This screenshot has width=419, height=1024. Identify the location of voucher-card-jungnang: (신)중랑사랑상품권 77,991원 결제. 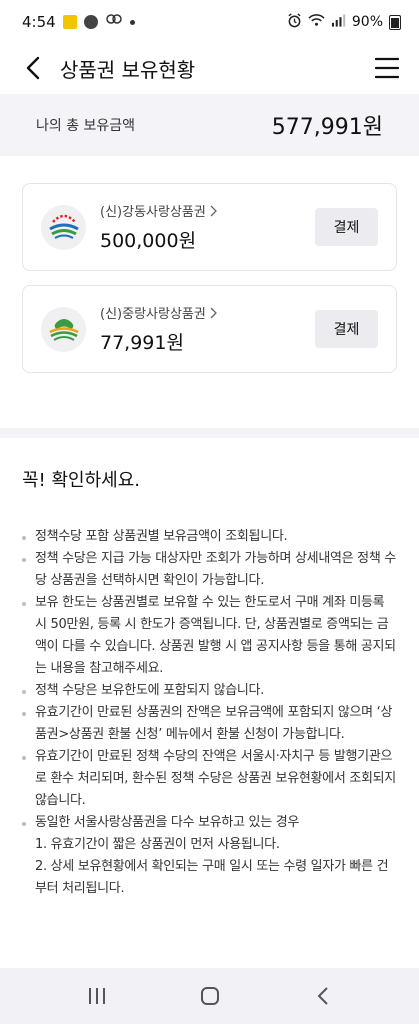
(209, 329).